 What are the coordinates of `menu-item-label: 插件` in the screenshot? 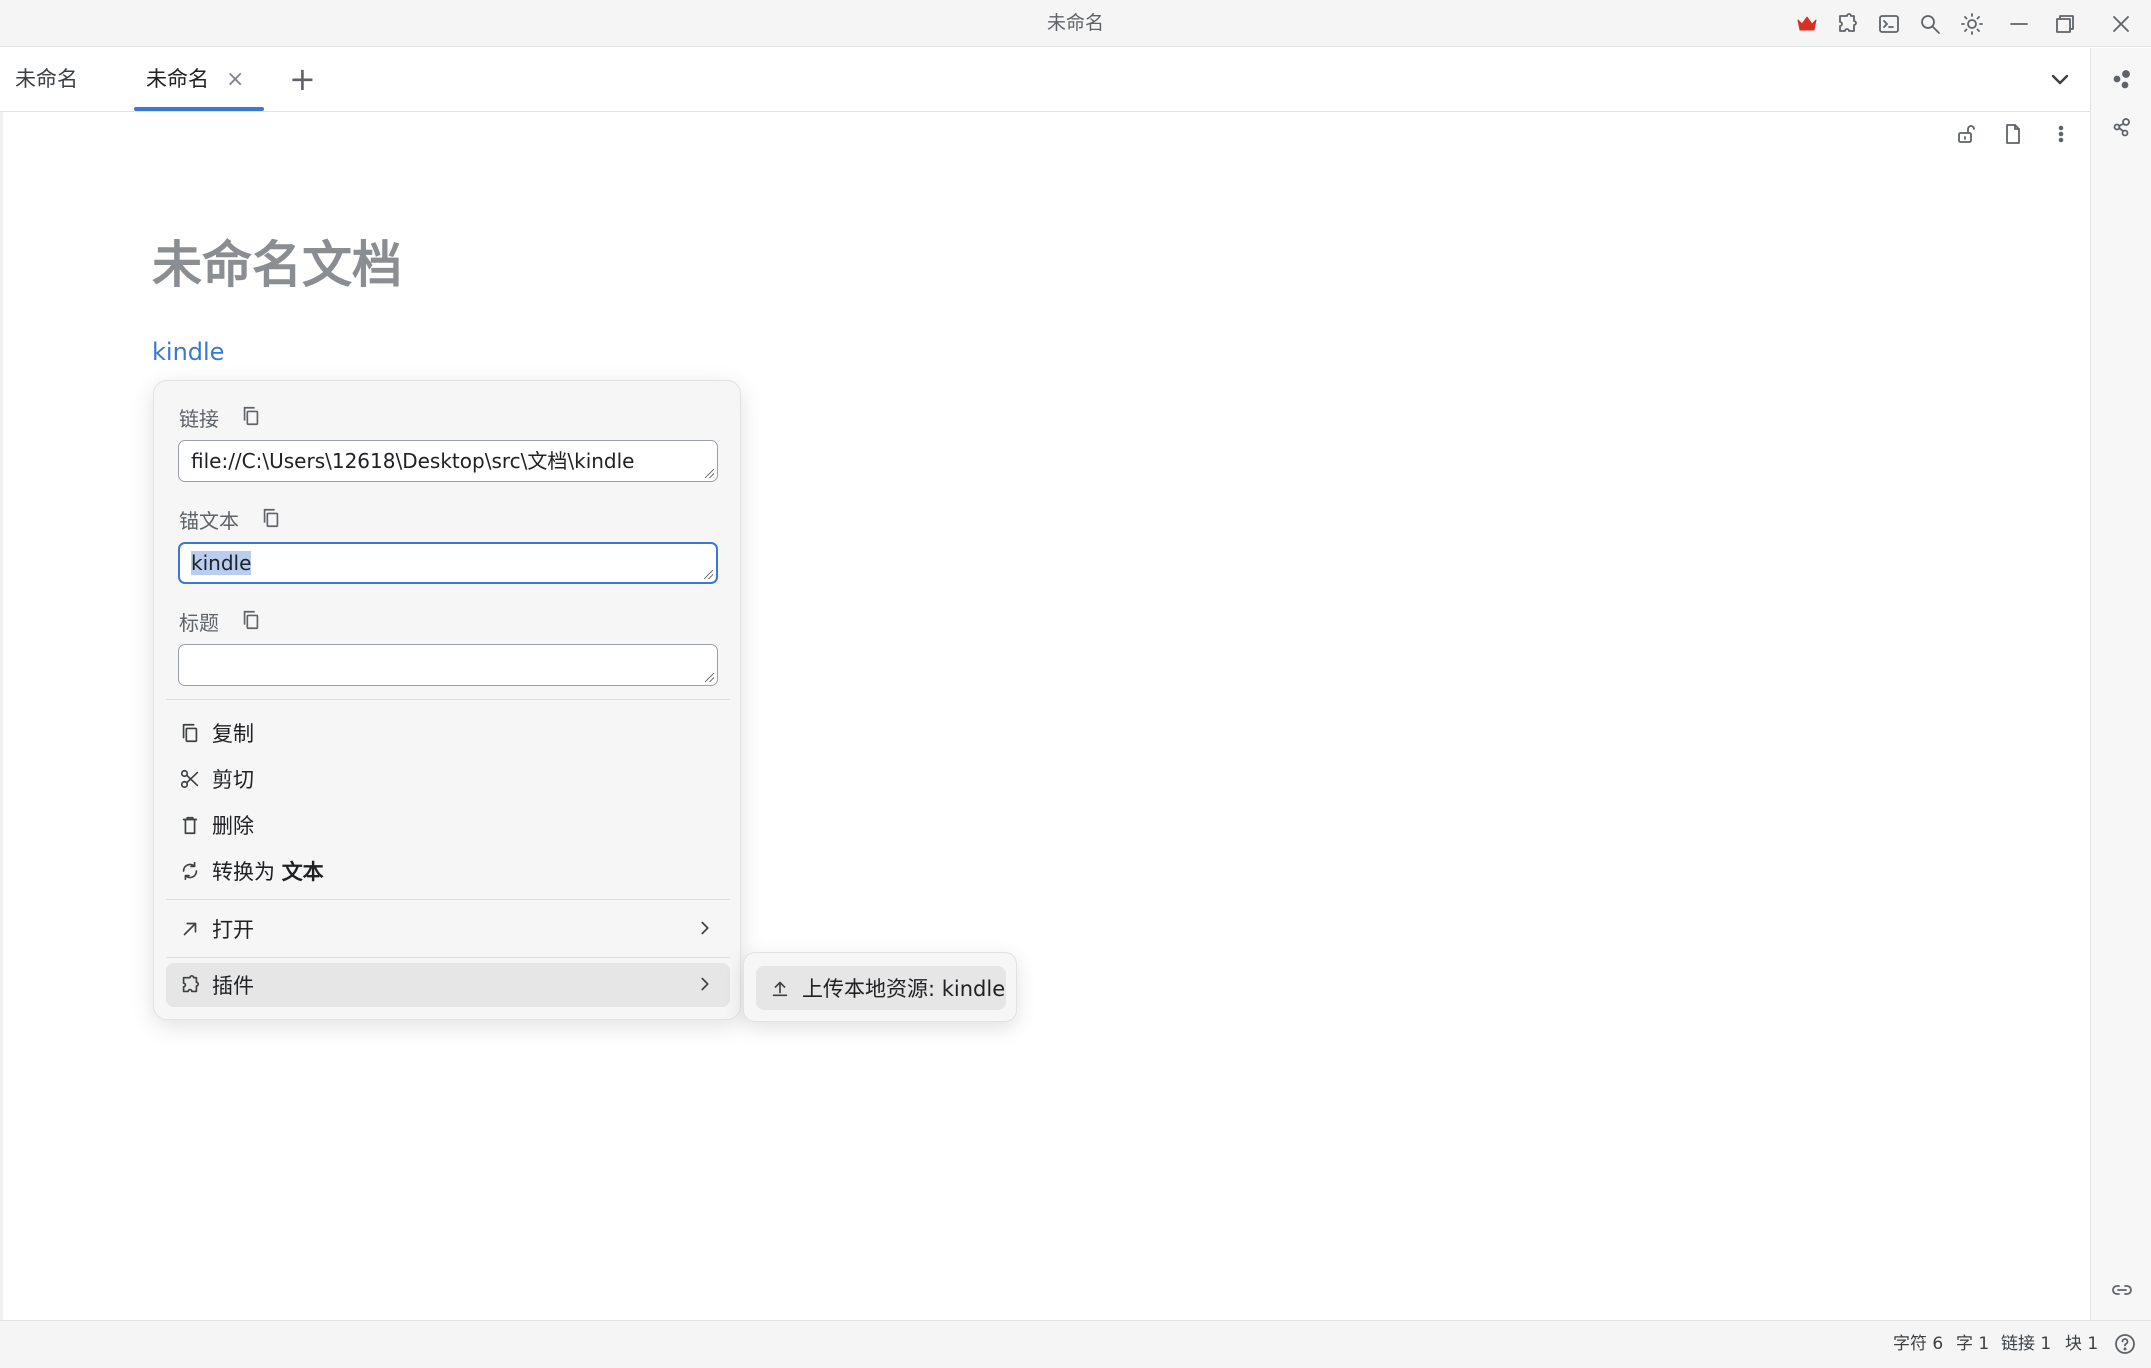 It's located at (233, 986).